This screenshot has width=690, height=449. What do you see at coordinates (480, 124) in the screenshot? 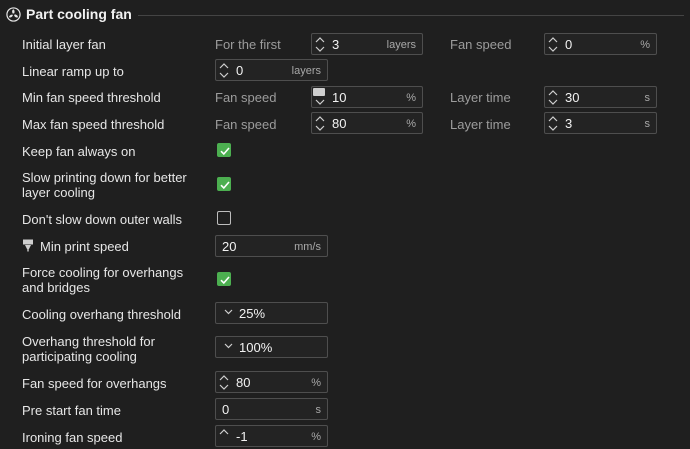
I see `max-threshold-layer-time-label: Layer time` at bounding box center [480, 124].